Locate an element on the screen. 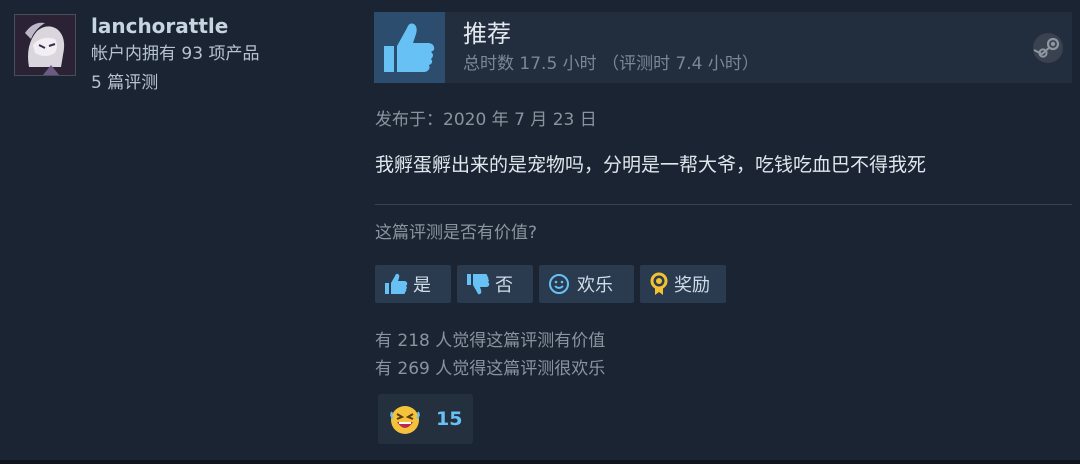 The width and height of the screenshot is (1080, 464). vote-funny-label: 欢乐 is located at coordinates (595, 285).